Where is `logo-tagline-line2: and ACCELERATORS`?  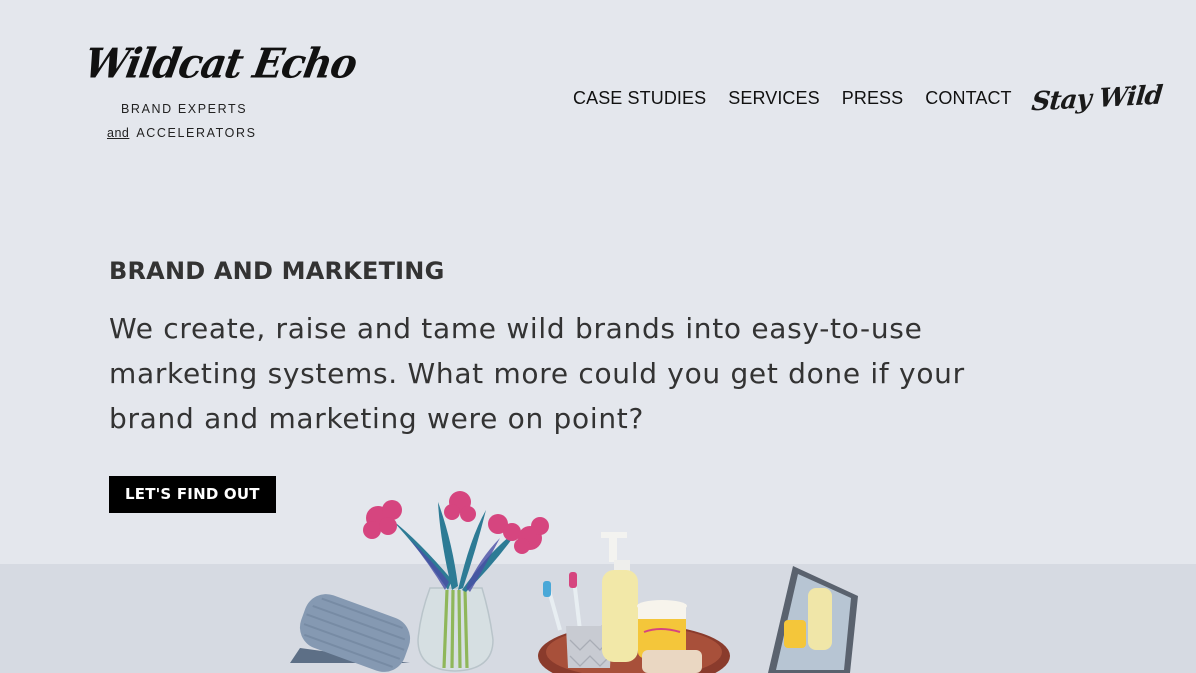
logo-tagline-line2: and ACCELERATORS is located at coordinates (182, 133).